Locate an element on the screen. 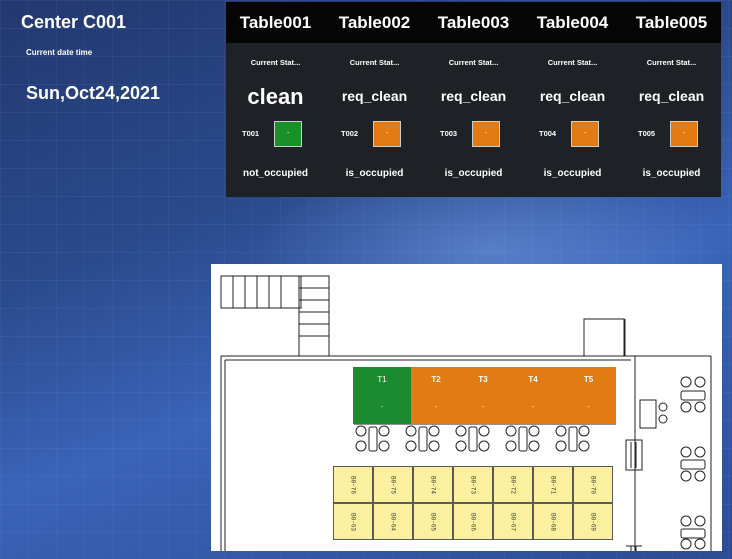 The image size is (732, 559). seat-label: B0-68 is located at coordinates (553, 521).